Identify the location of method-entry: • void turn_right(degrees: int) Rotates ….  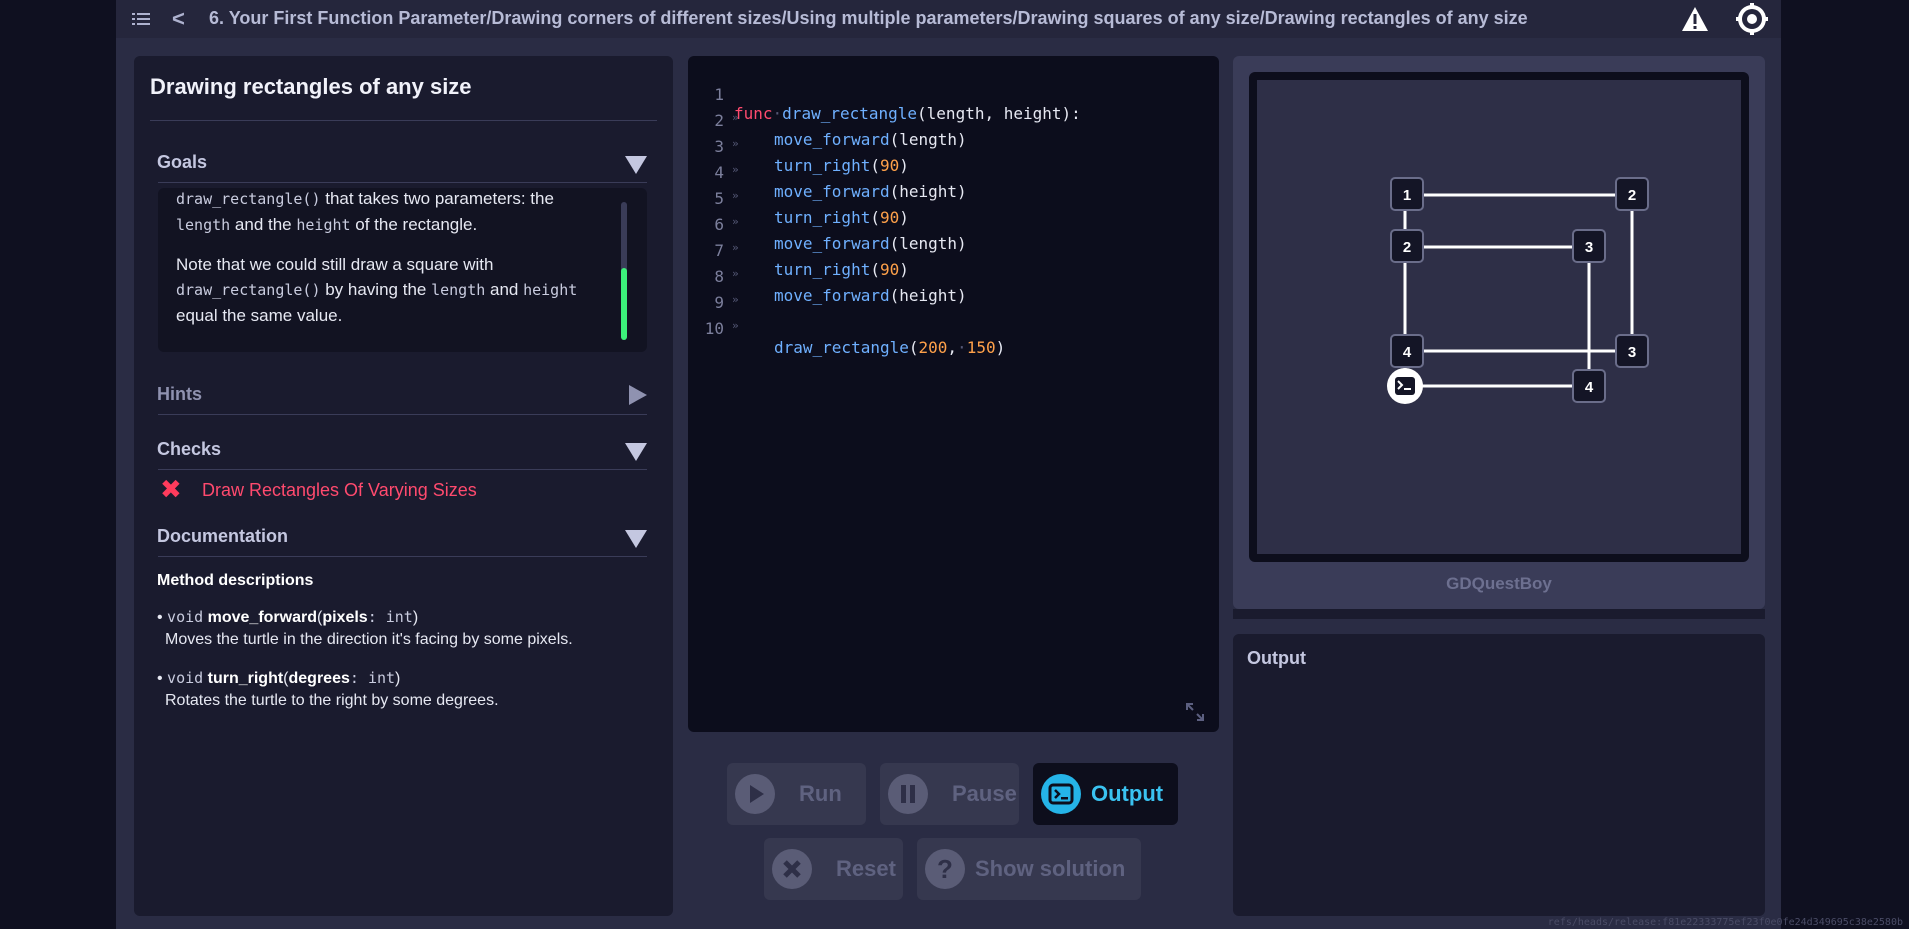
(328, 689).